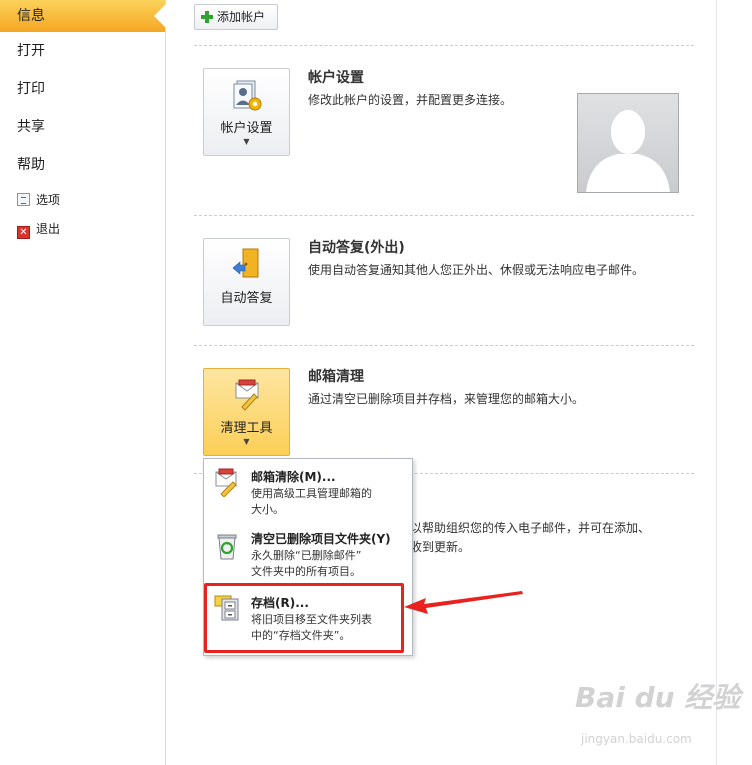 This screenshot has height=765, width=752. Describe the element at coordinates (247, 95) in the screenshot. I see `account-settings-icon` at that location.